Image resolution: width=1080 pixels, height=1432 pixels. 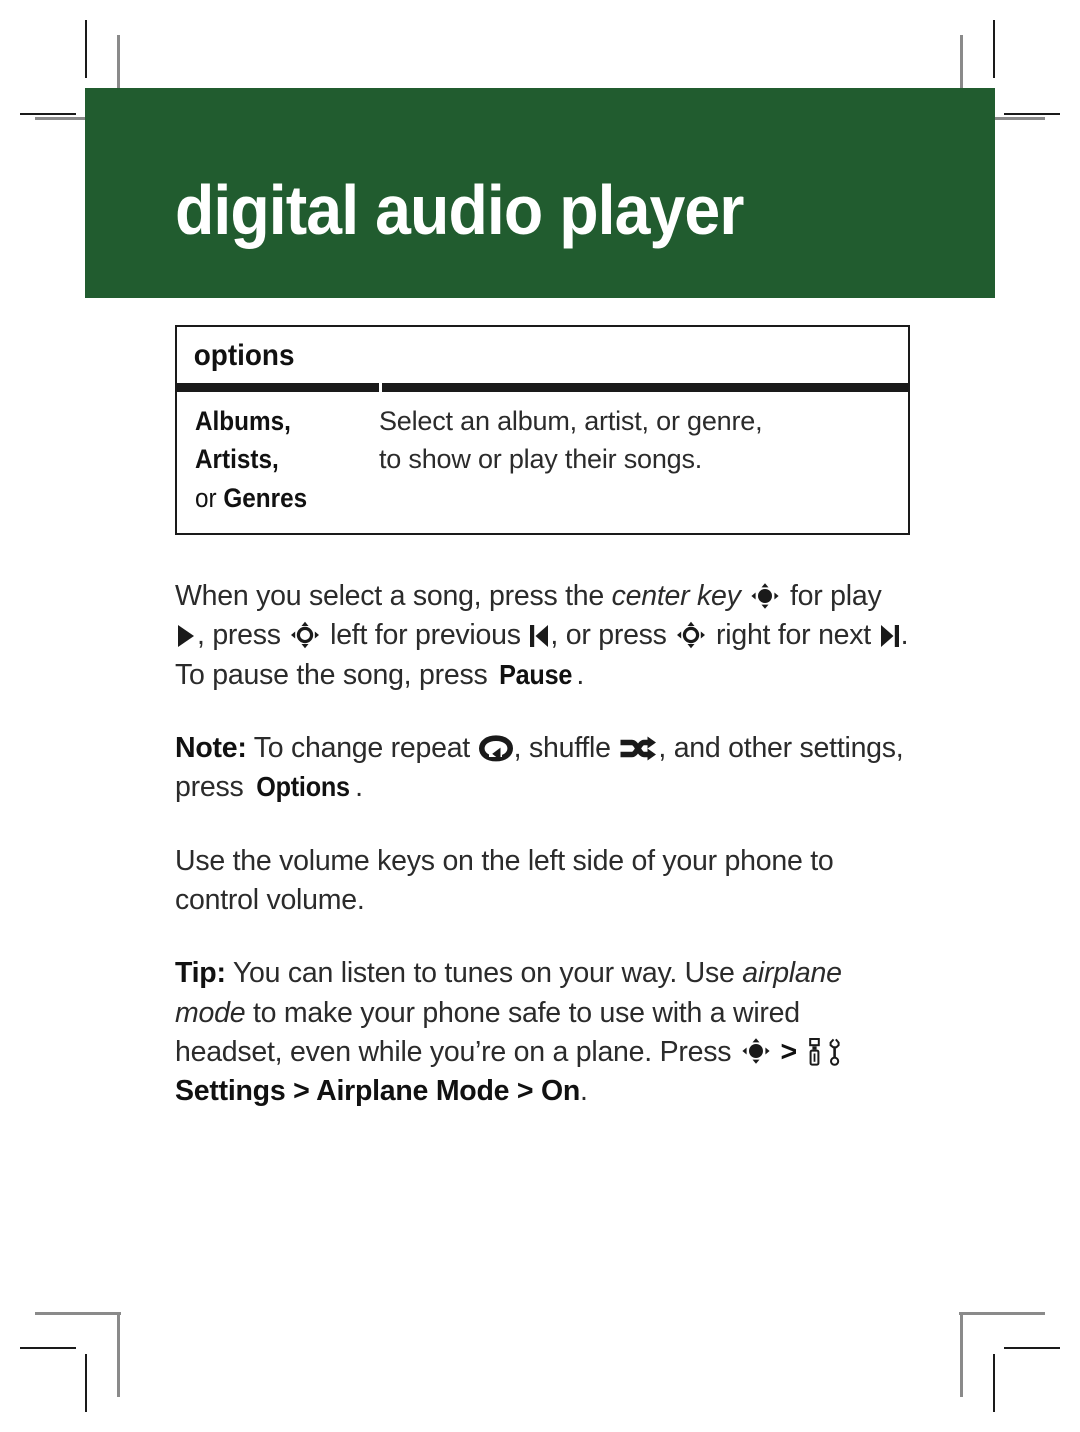 What do you see at coordinates (1032, 1348) in the screenshot?
I see `crop-mark-bottom-right-horizontal` at bounding box center [1032, 1348].